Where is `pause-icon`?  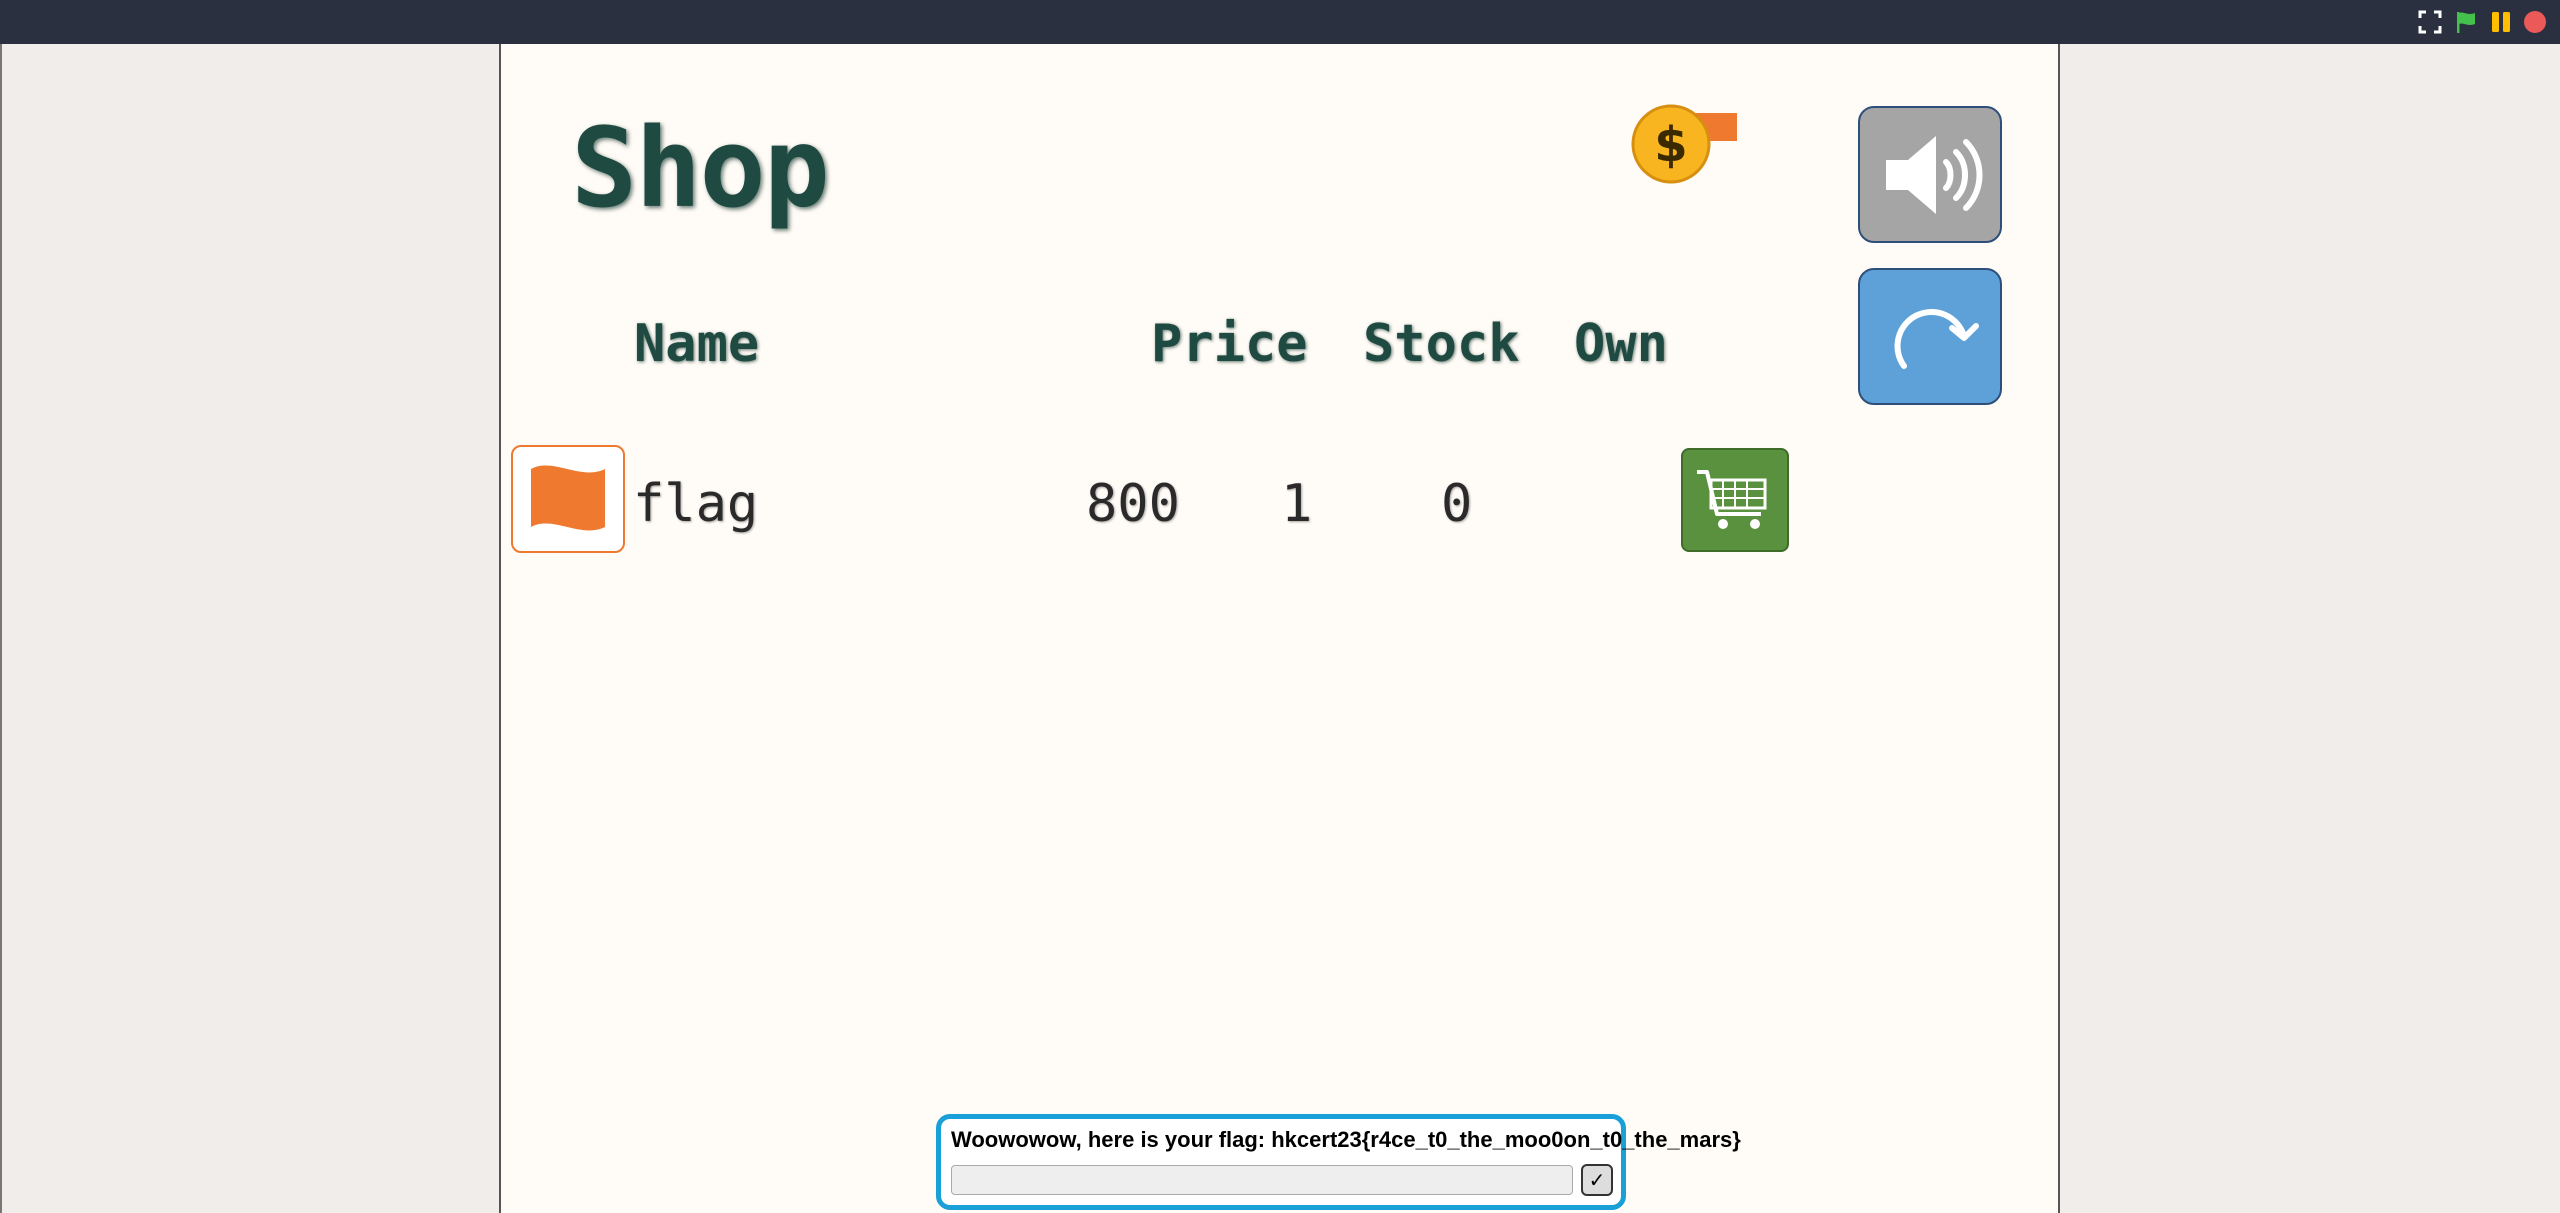 pause-icon is located at coordinates (2501, 22).